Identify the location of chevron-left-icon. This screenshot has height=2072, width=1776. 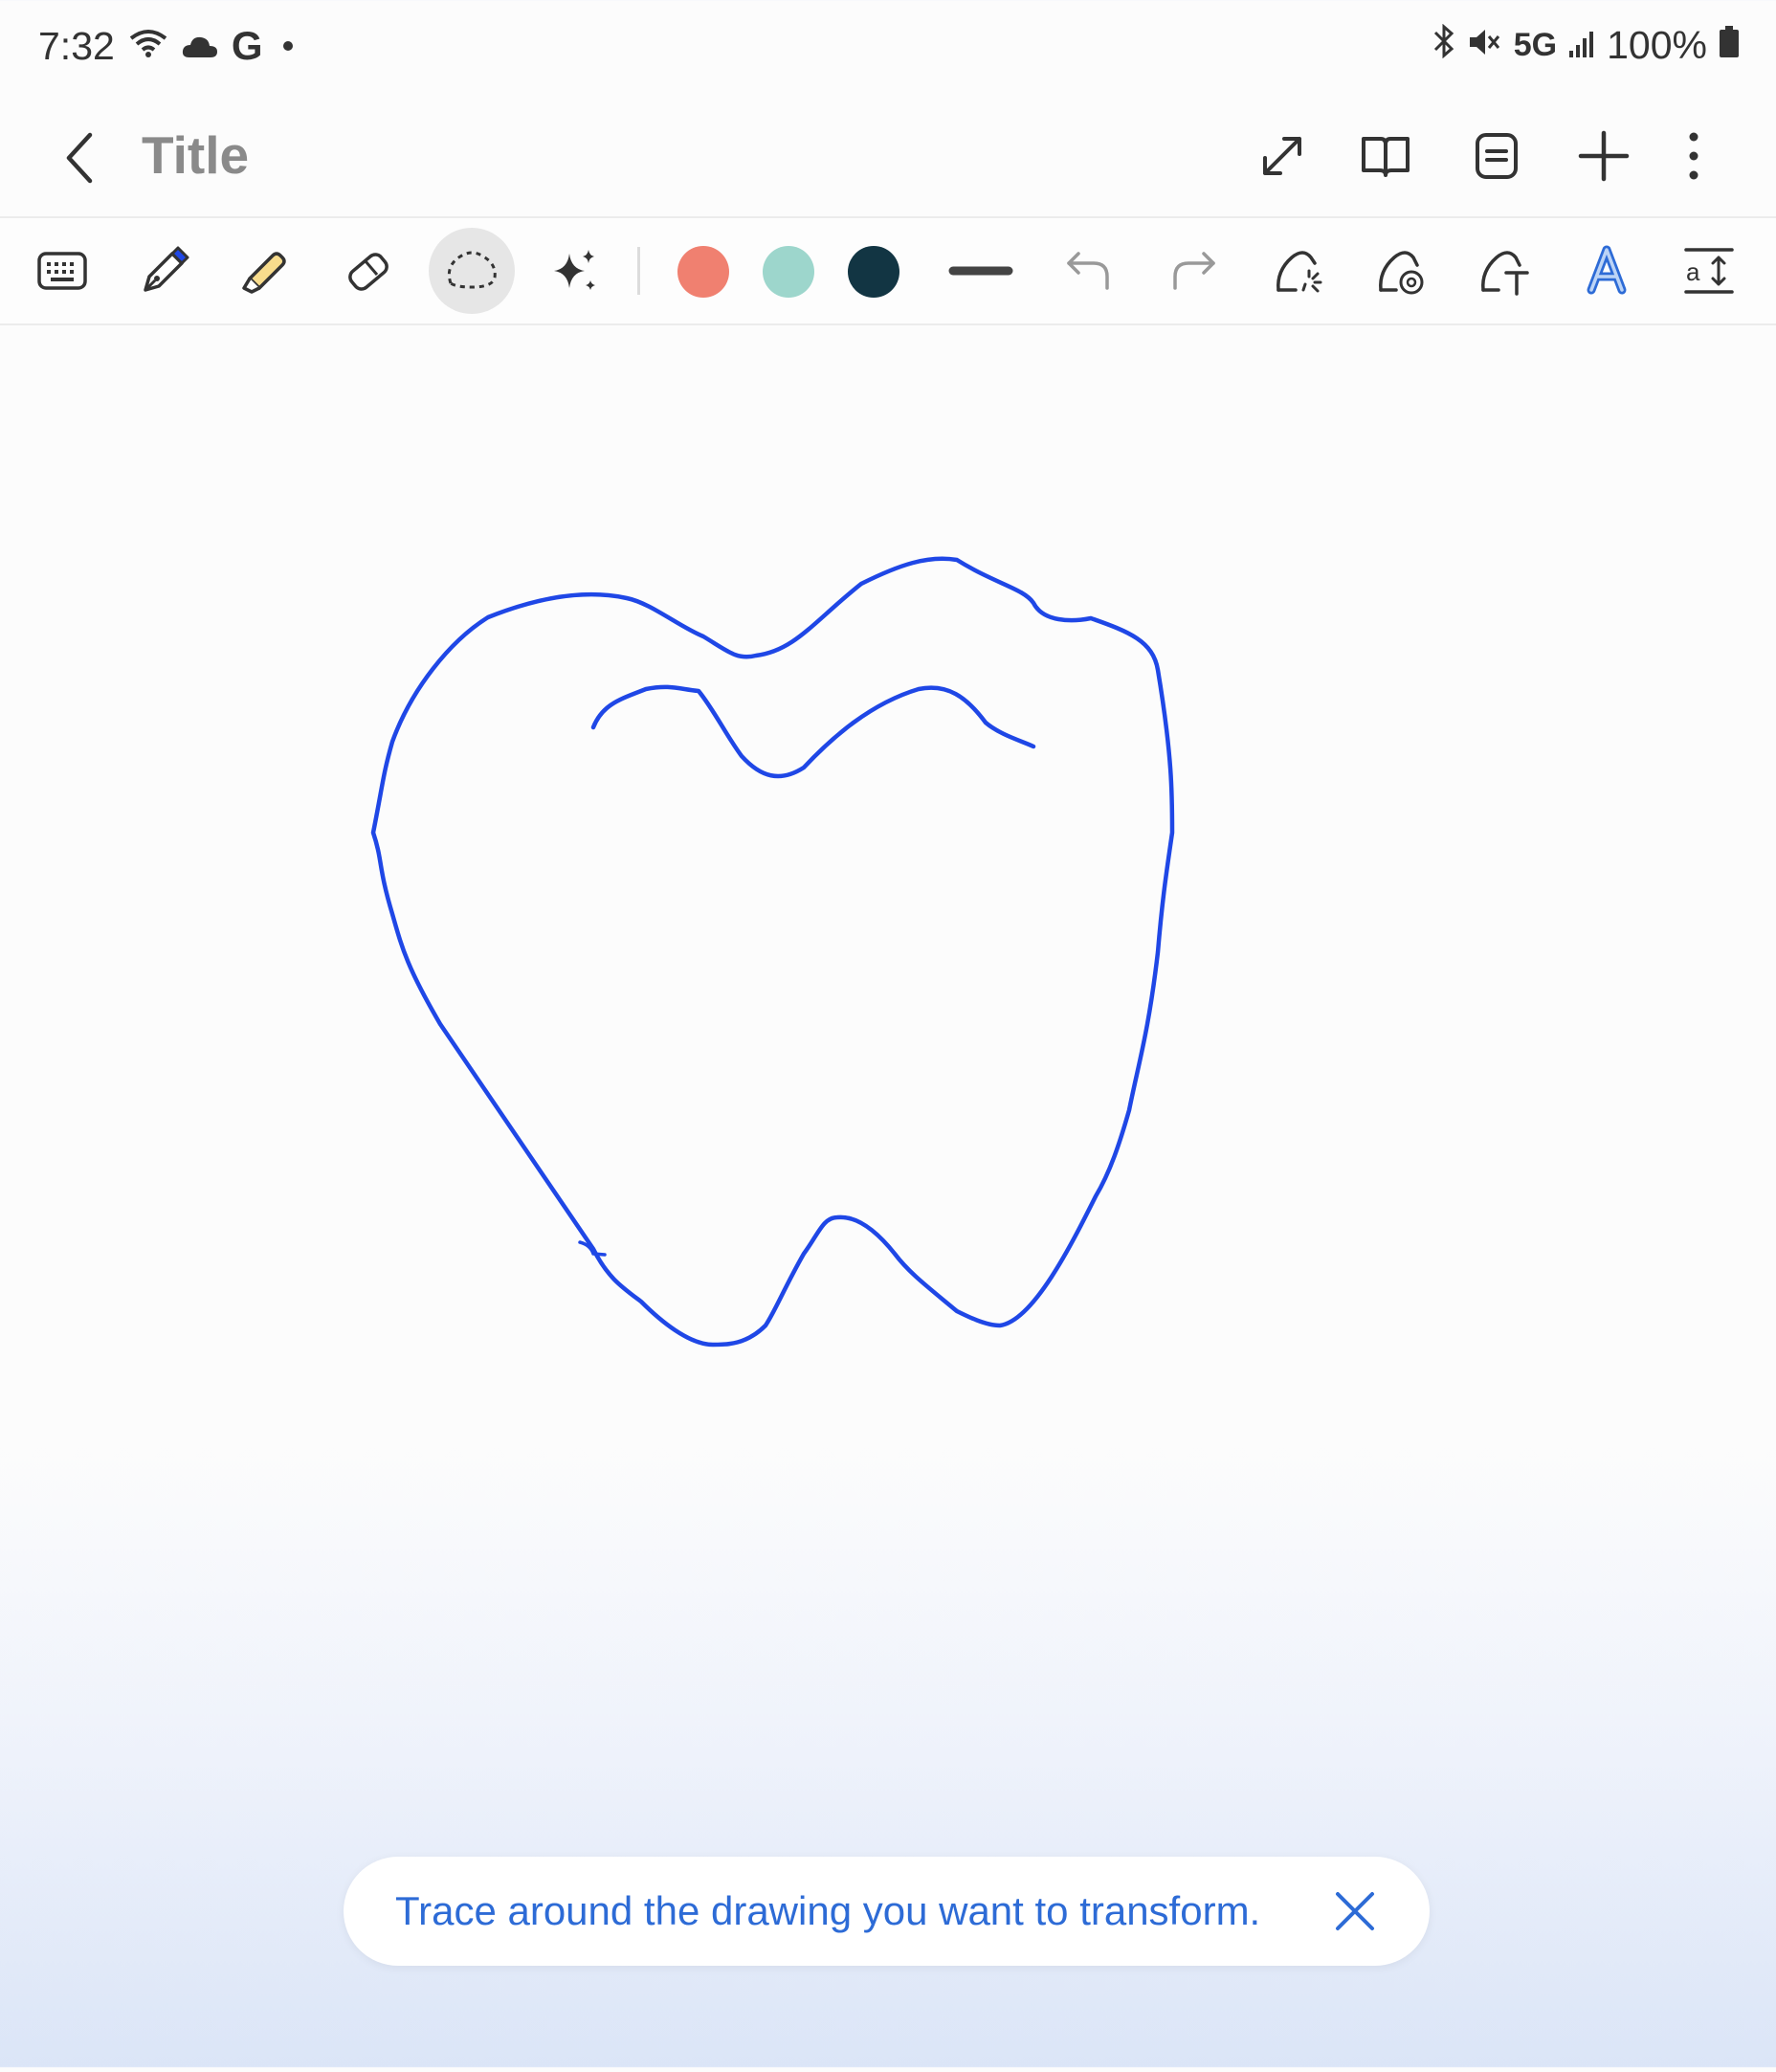
(79, 158).